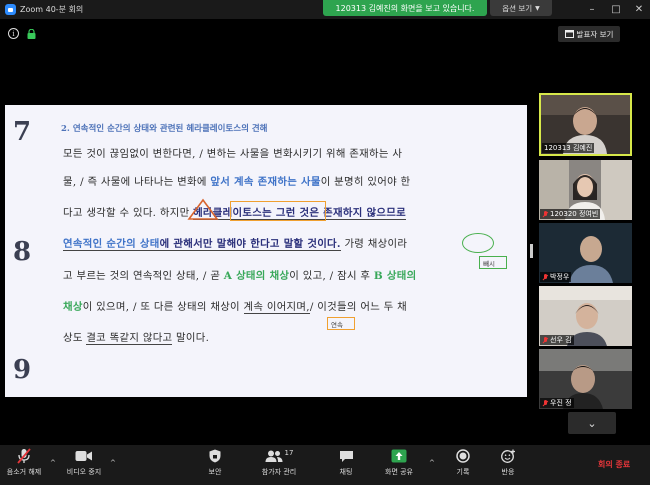  Describe the element at coordinates (215, 465) in the screenshot. I see `security-button: 보안` at that location.